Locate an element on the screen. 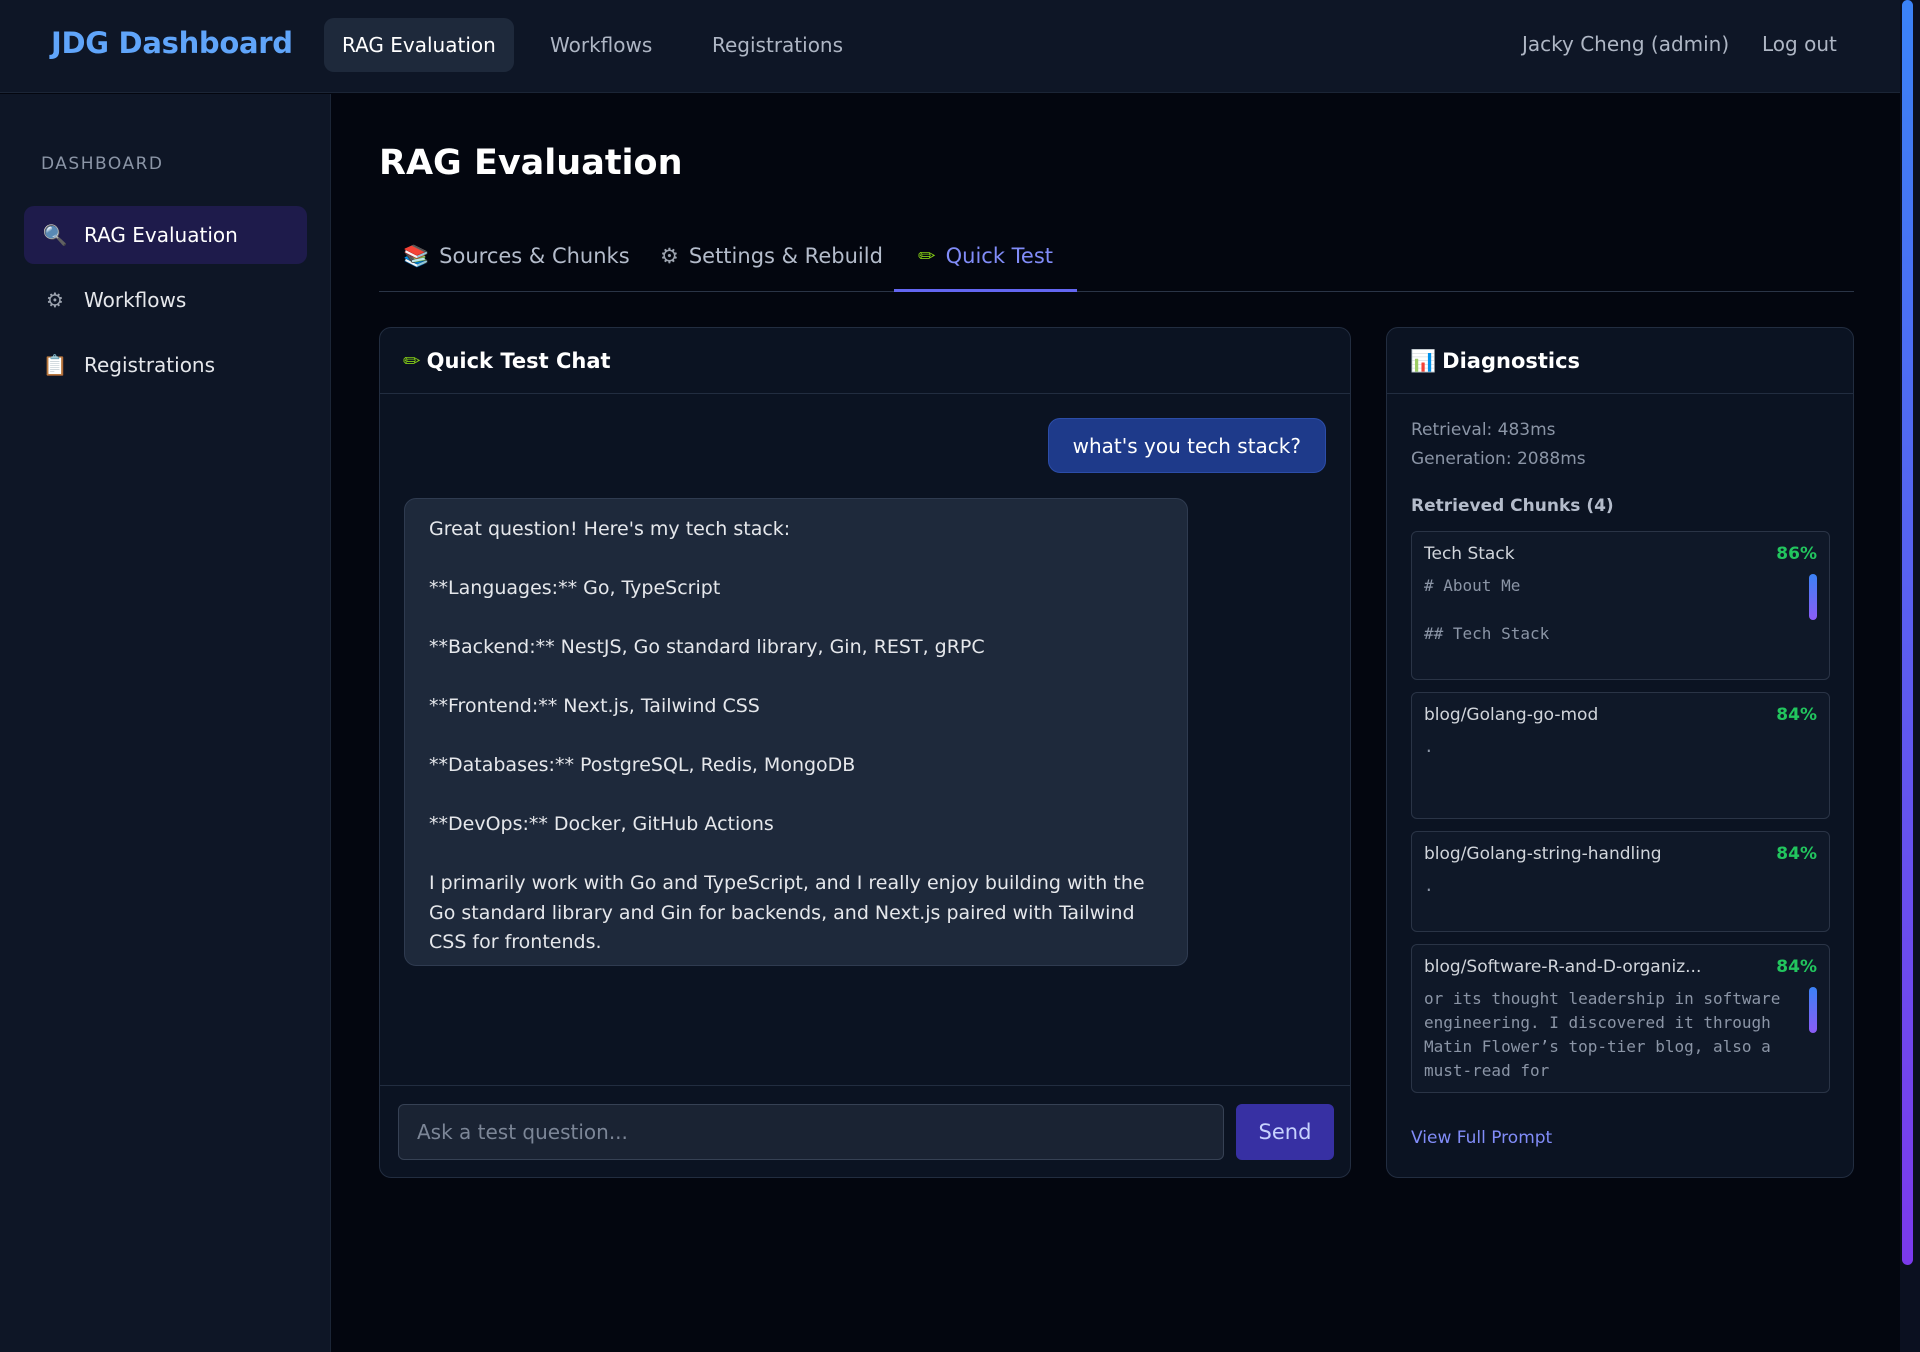 The height and width of the screenshot is (1352, 1920). nav-tab-workflows: Workflows is located at coordinates (601, 45).